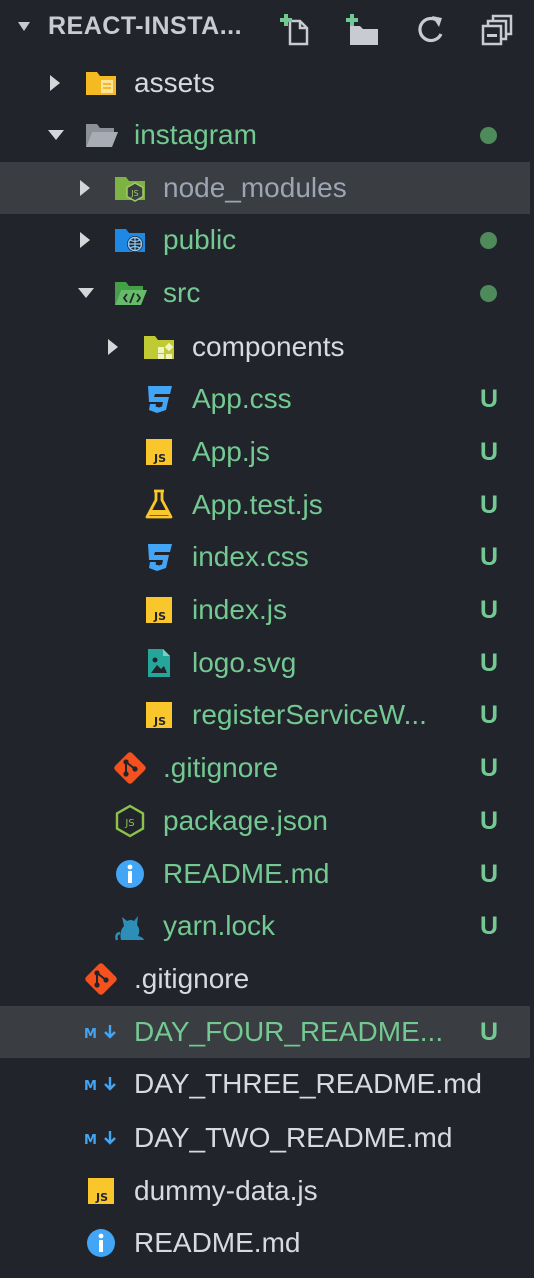 This screenshot has width=534, height=1278. Describe the element at coordinates (267, 240) in the screenshot. I see `tree-item-public: public` at that location.